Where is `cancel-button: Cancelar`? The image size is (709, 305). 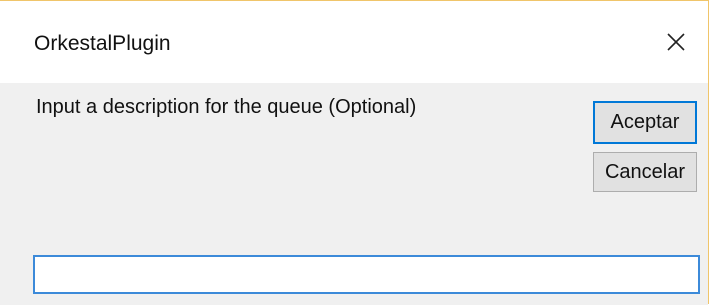 cancel-button: Cancelar is located at coordinates (645, 172).